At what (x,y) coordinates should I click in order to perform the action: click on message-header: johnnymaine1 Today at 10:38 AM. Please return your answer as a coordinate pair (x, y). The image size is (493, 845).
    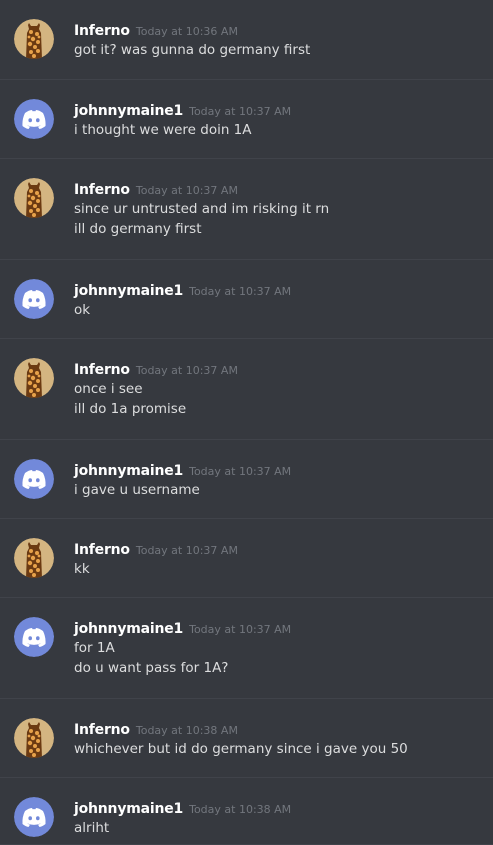
    Looking at the image, I should click on (273, 808).